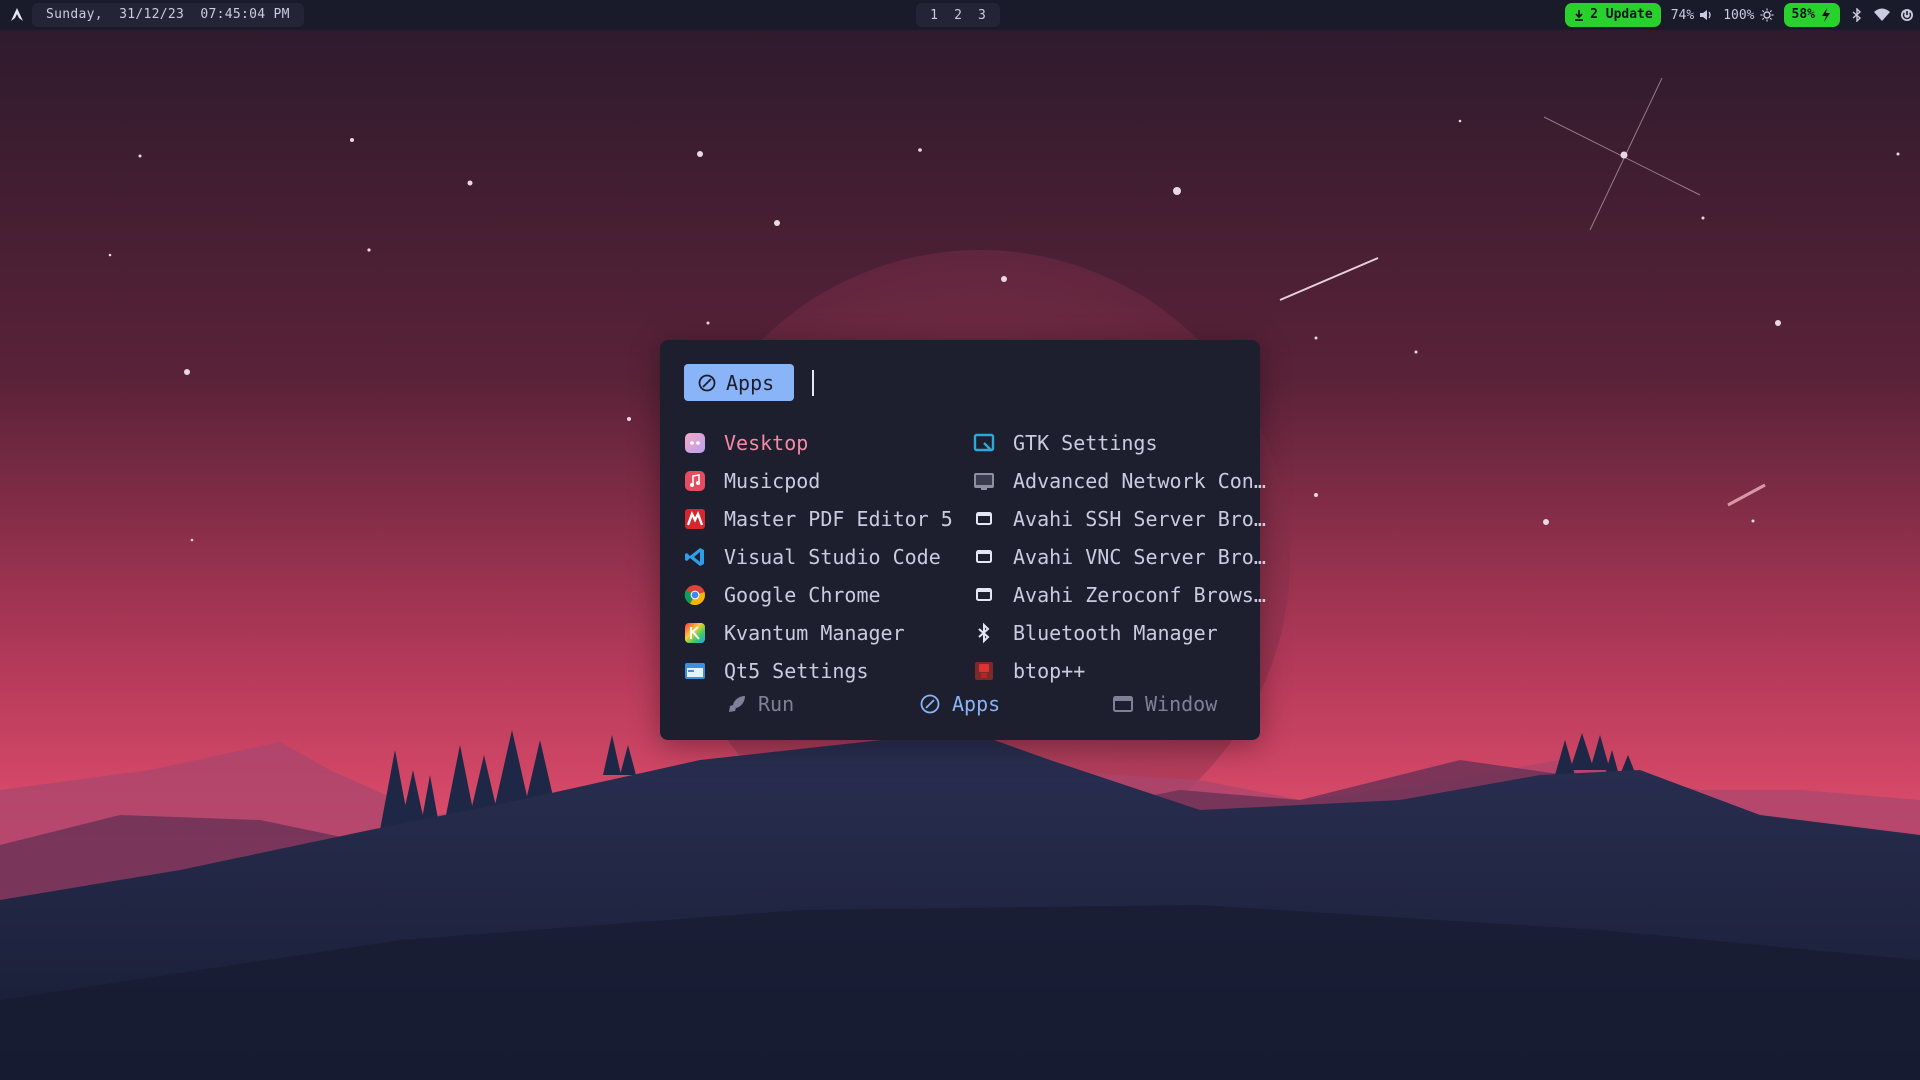 The height and width of the screenshot is (1080, 1920). Describe the element at coordinates (737, 704) in the screenshot. I see `rocket-icon` at that location.